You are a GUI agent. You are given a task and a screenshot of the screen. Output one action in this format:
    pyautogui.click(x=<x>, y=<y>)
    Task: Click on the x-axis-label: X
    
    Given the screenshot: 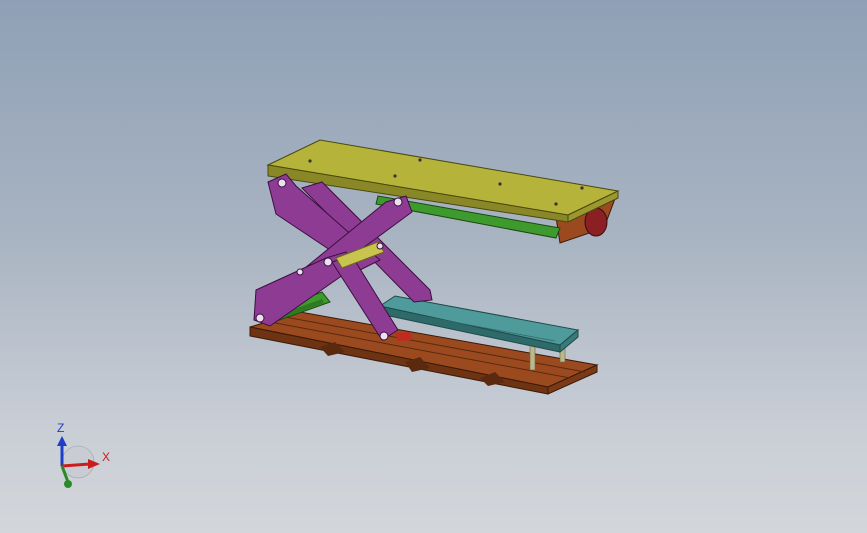 What is the action you would take?
    pyautogui.click(x=106, y=457)
    